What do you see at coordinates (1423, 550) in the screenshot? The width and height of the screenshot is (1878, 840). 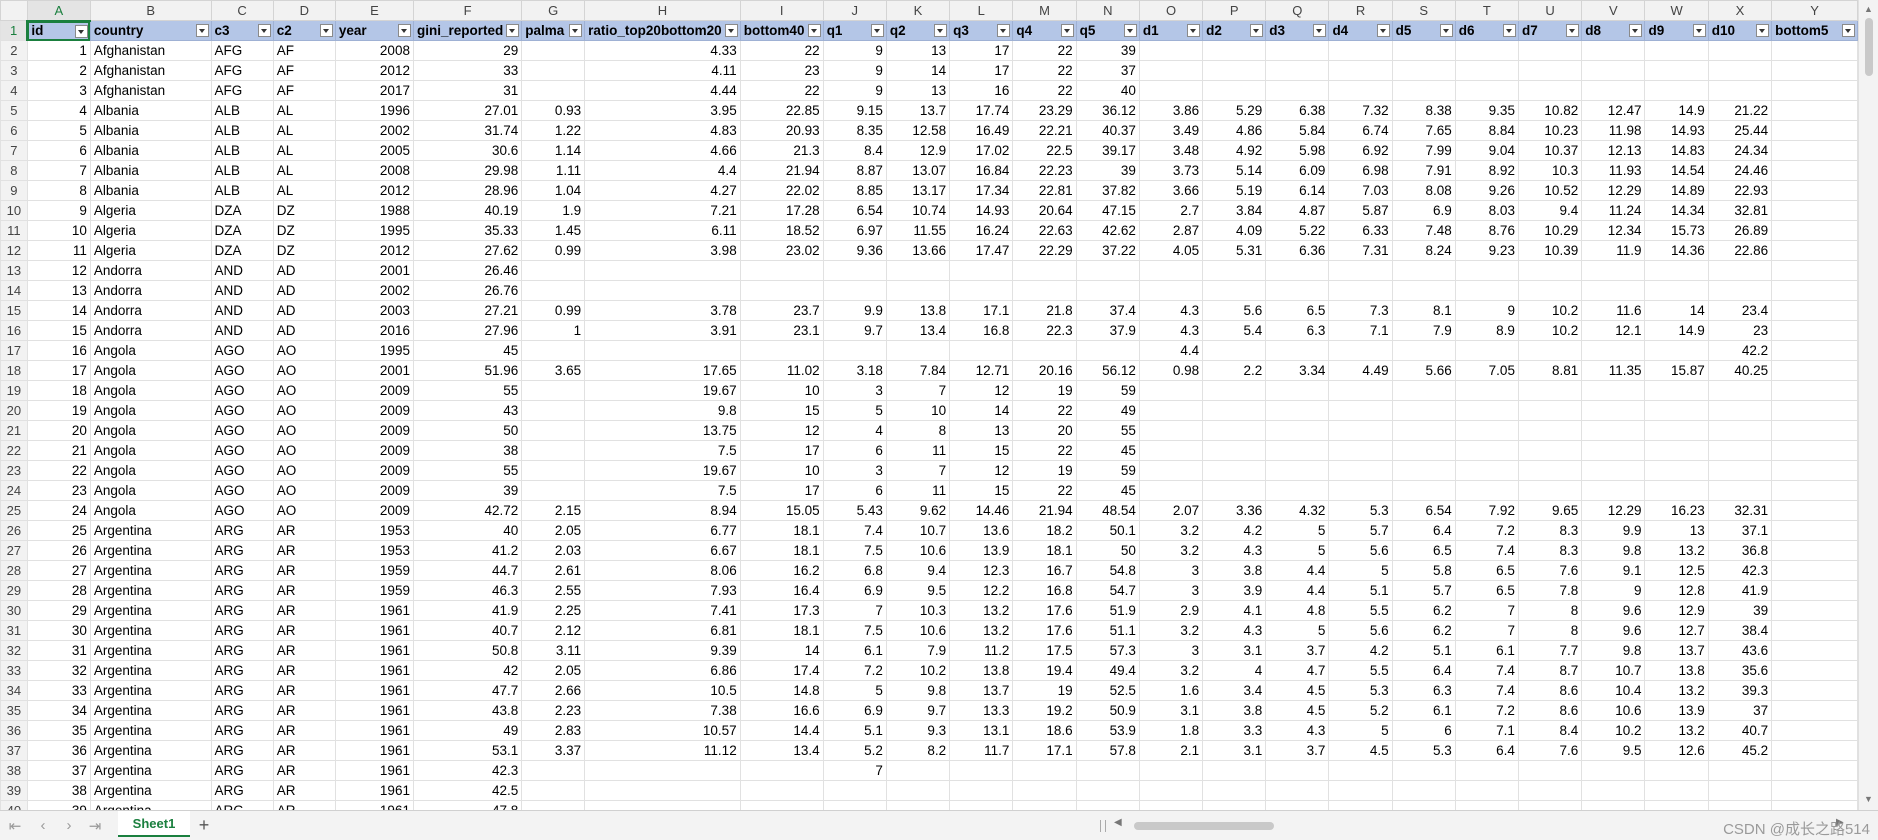 I see `cell-d5: 6.5` at bounding box center [1423, 550].